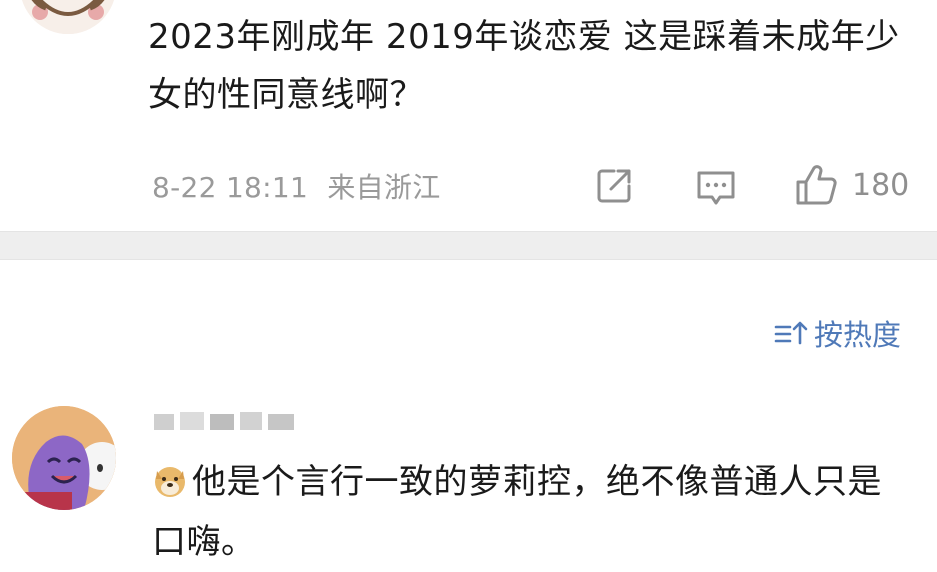  I want to click on doge-emoji-icon, so click(170, 477).